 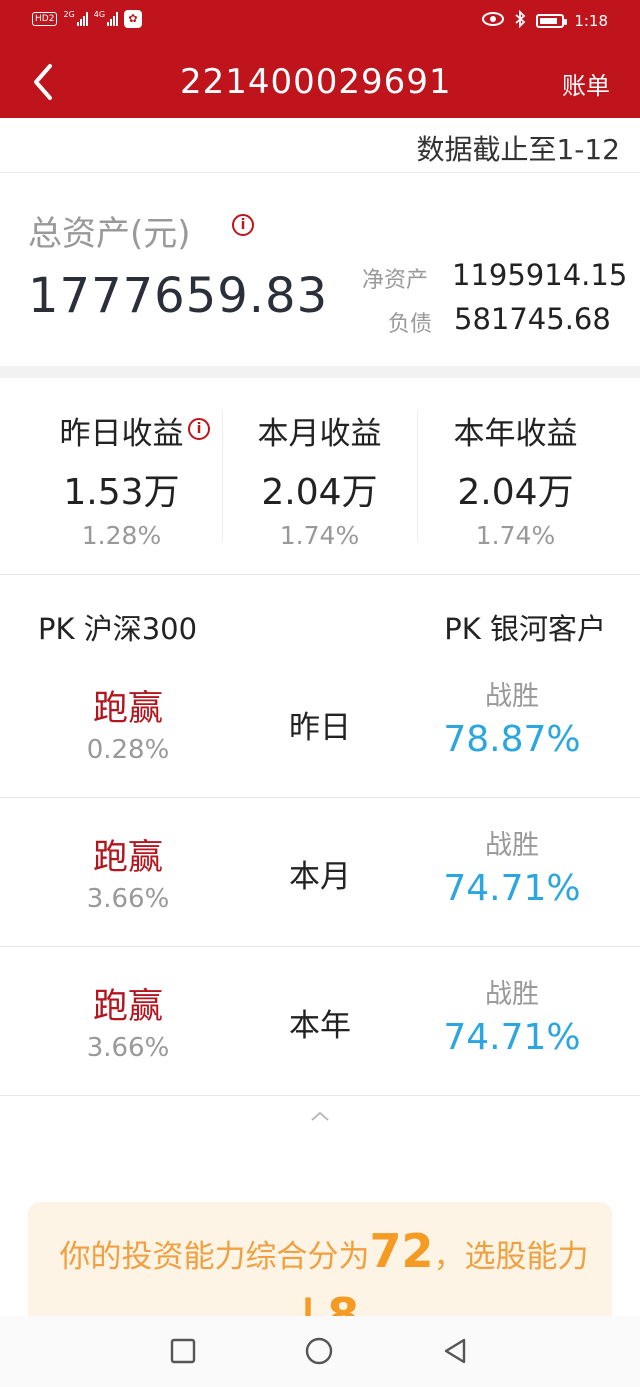 I want to click on pk-index-title: PK 沪深300, so click(x=118, y=629).